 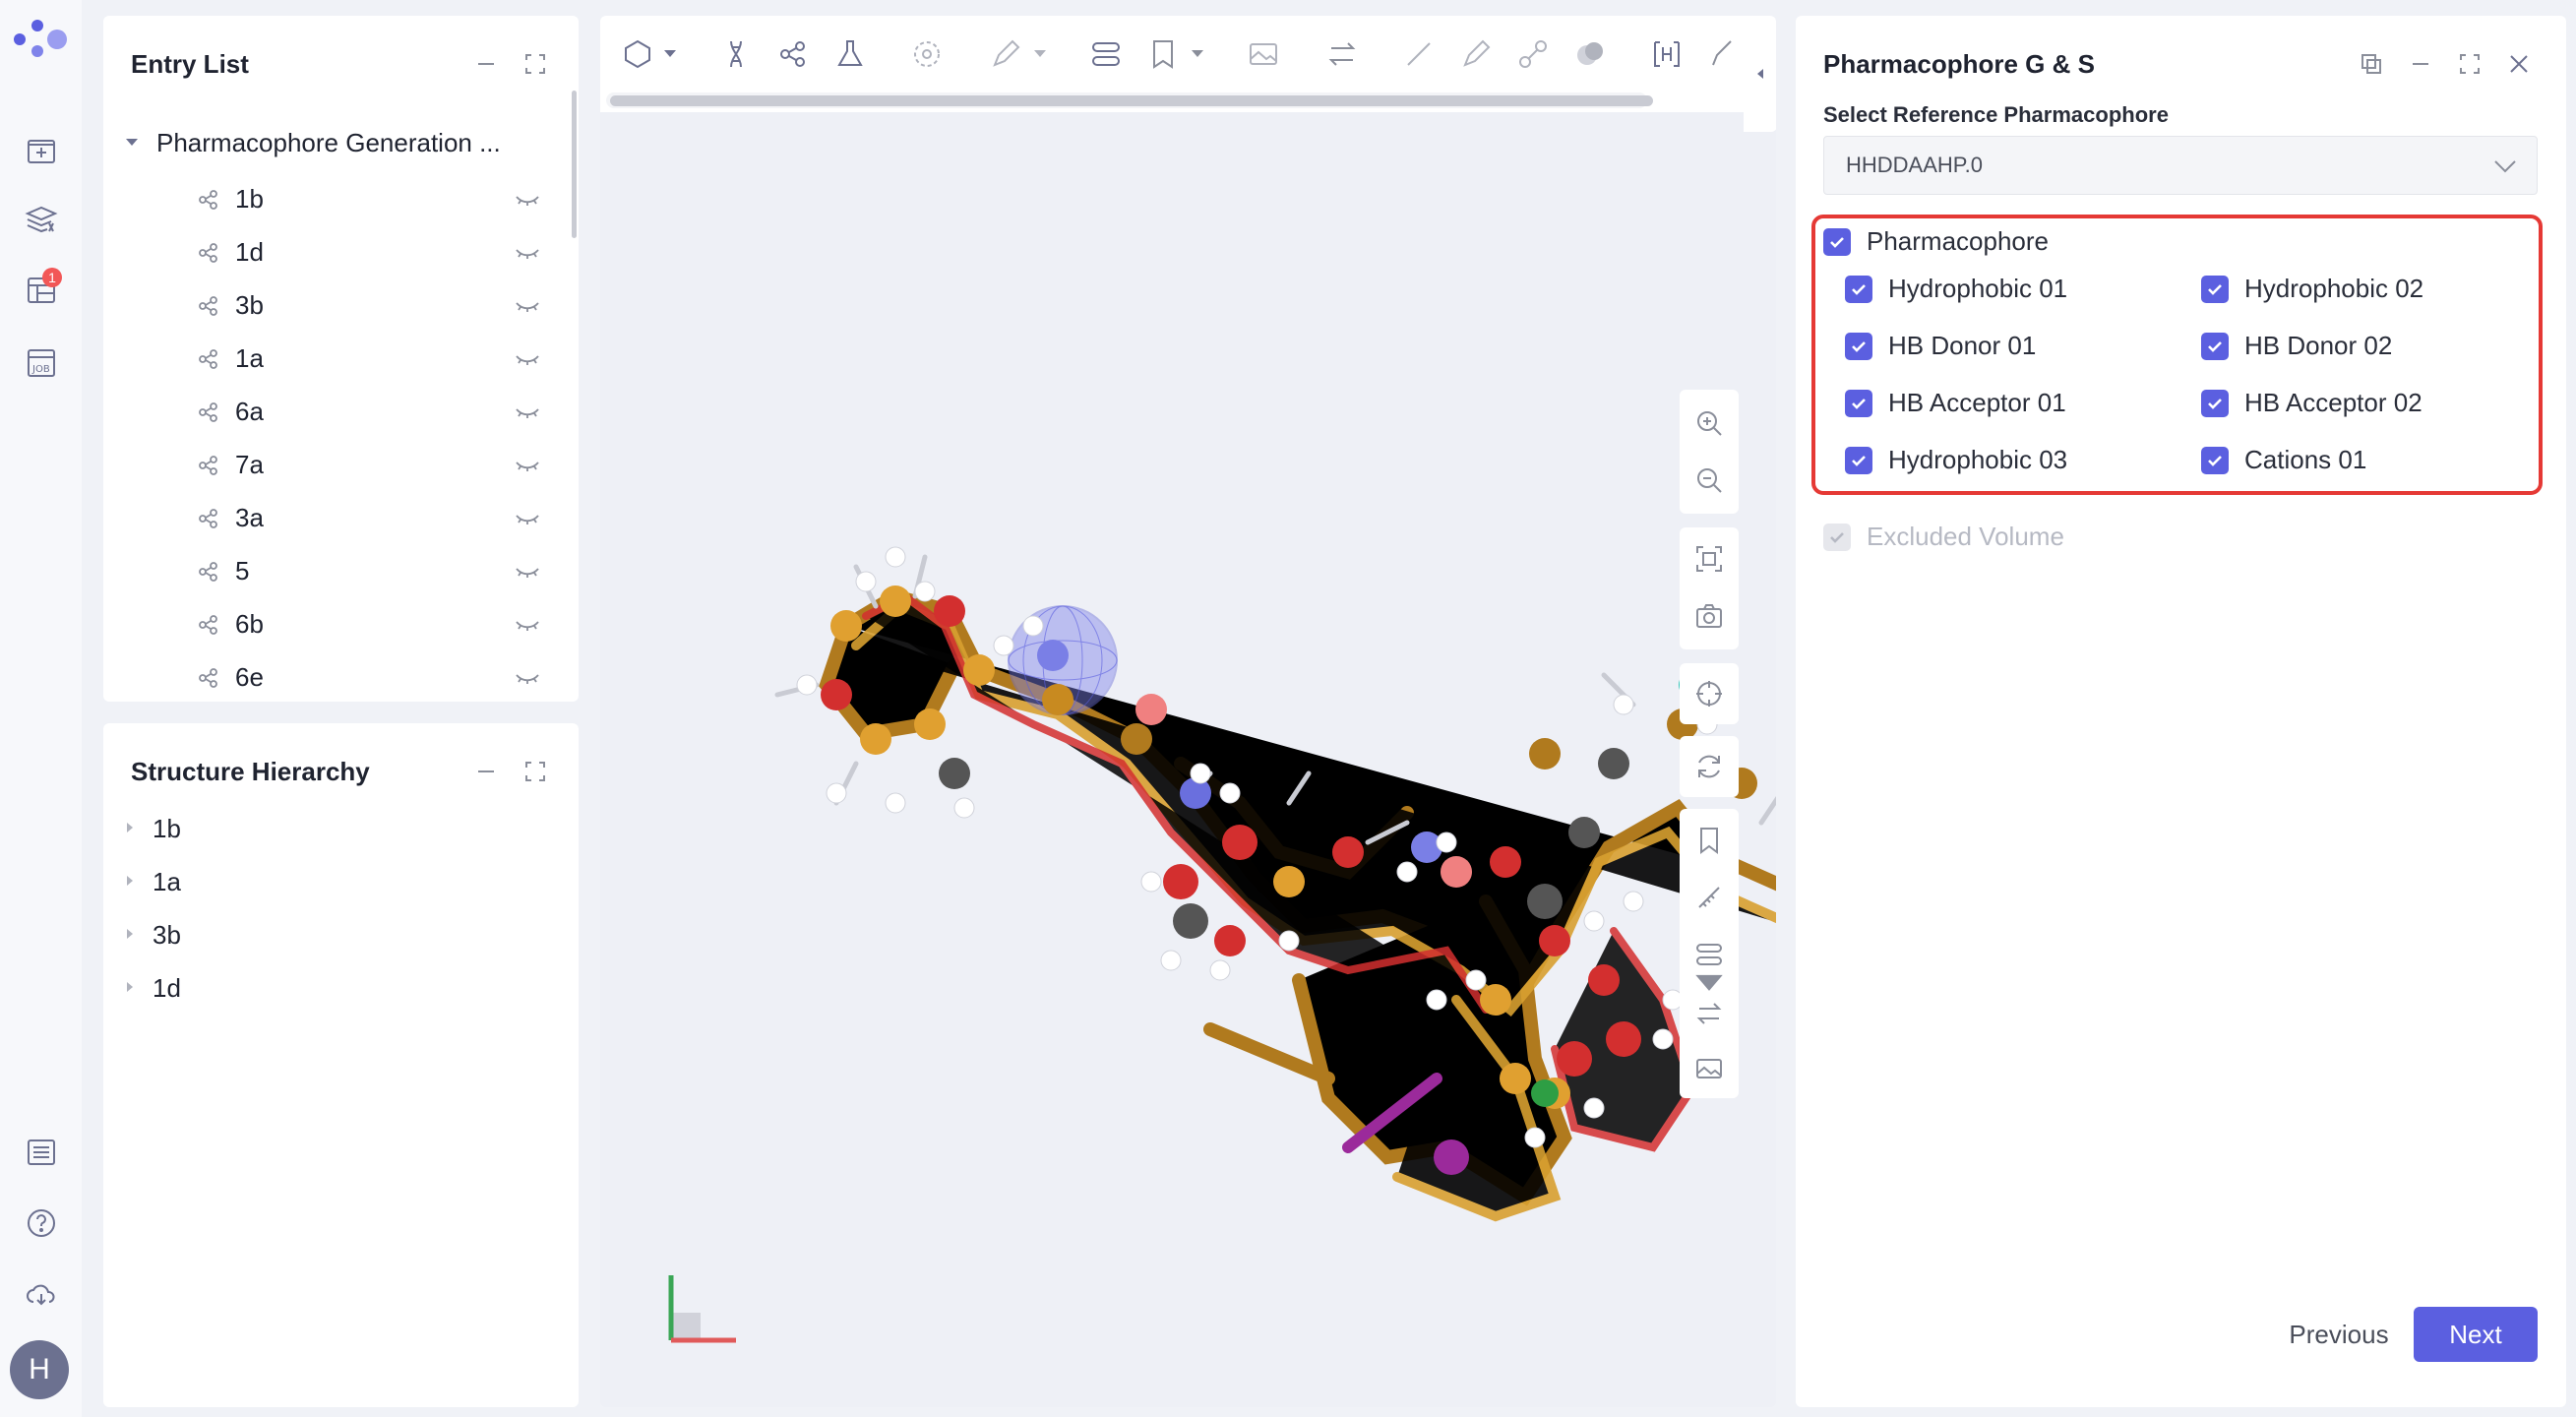 I want to click on route-button, so click(x=1106, y=54).